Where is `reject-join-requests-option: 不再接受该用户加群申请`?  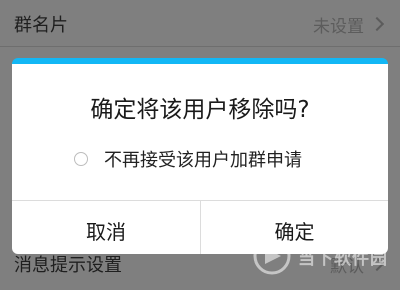 reject-join-requests-option: 不再接受该用户加群申请 is located at coordinates (188, 159).